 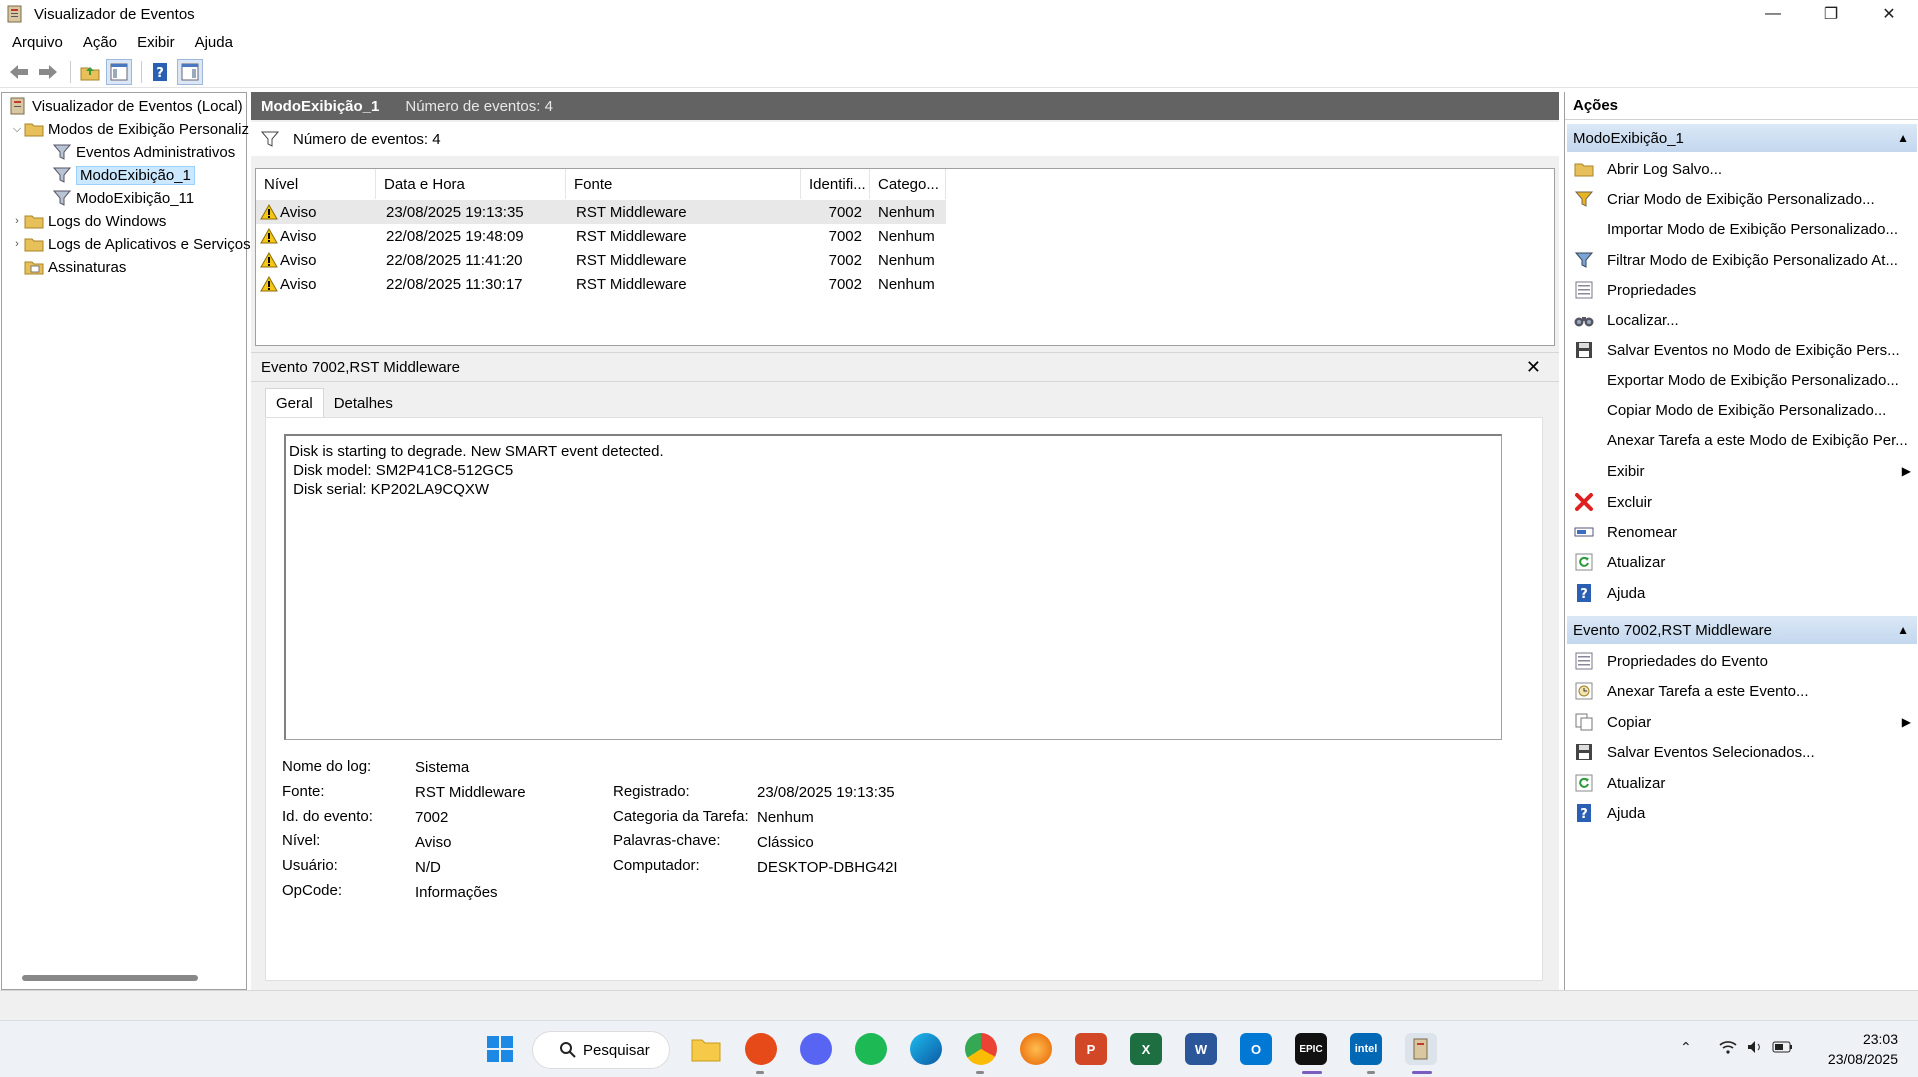 I want to click on ccleaner-icon, so click(x=761, y=1049).